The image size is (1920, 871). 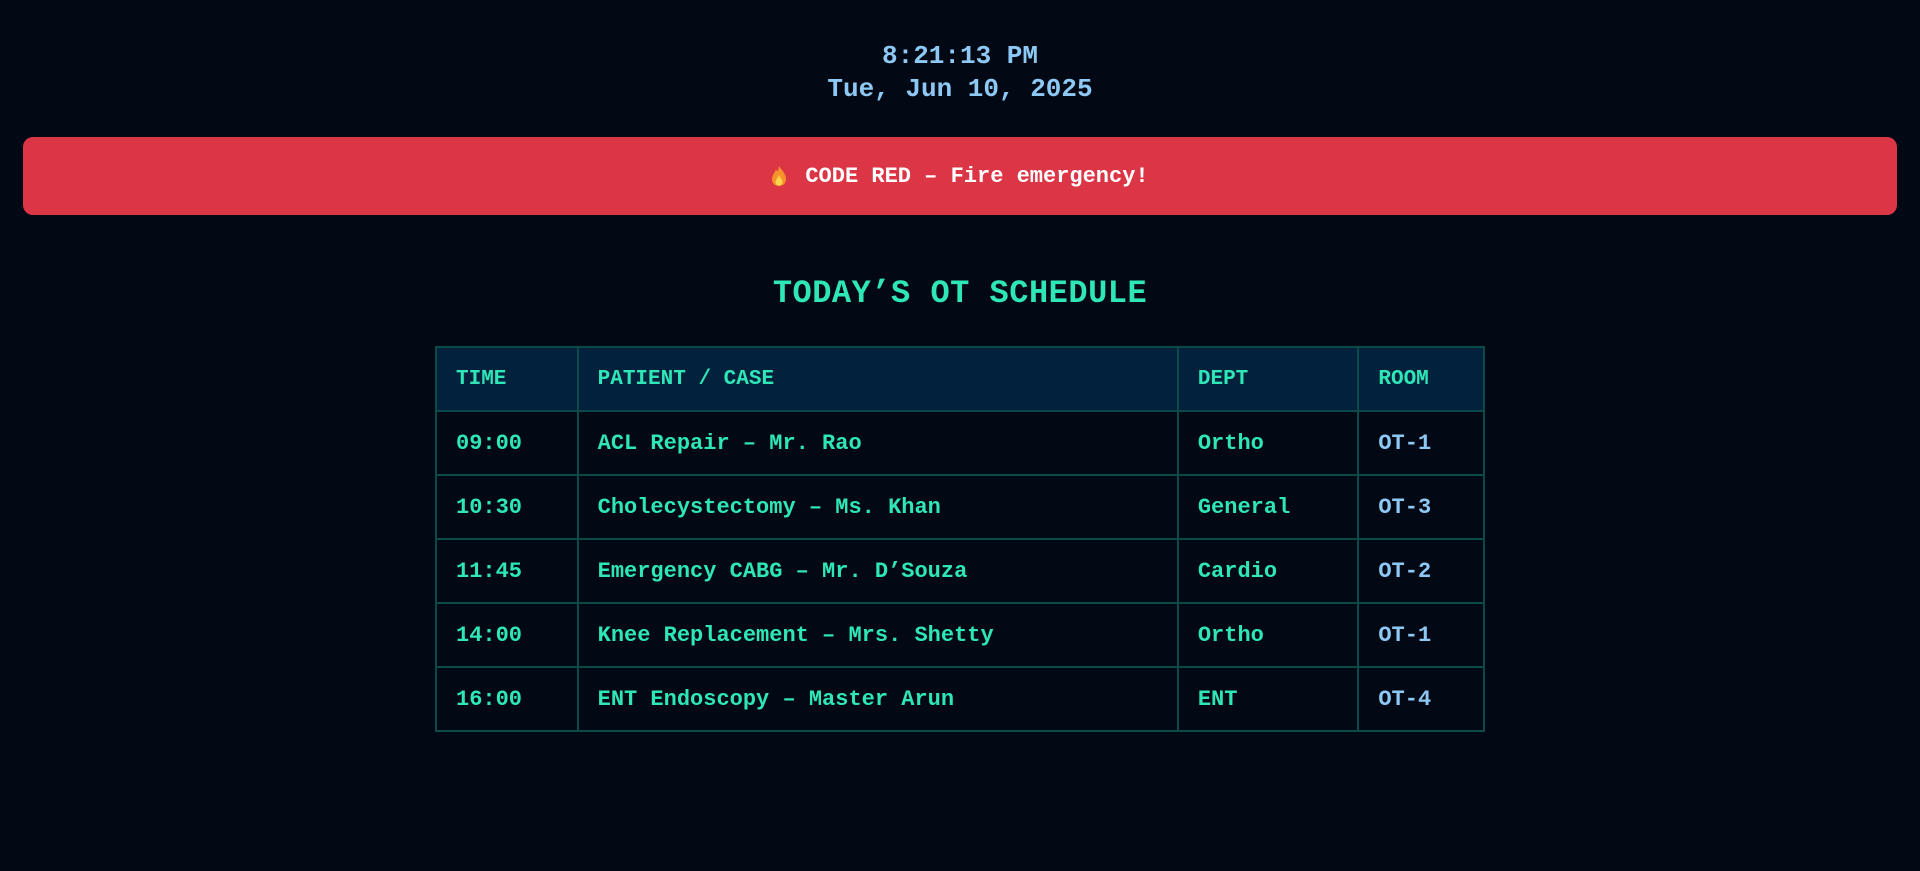 I want to click on cell-dept: Cardio, so click(x=1268, y=571).